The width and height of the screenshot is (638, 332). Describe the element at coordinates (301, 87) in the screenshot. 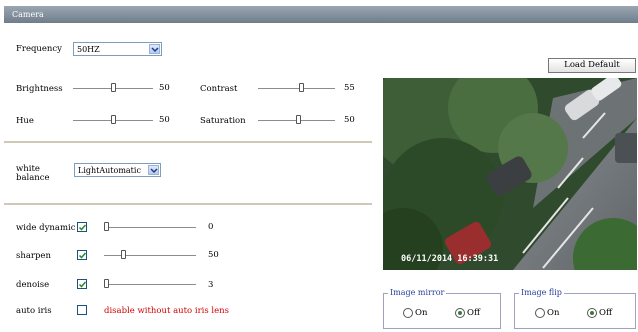

I see `contrast-slider-thumb` at that location.